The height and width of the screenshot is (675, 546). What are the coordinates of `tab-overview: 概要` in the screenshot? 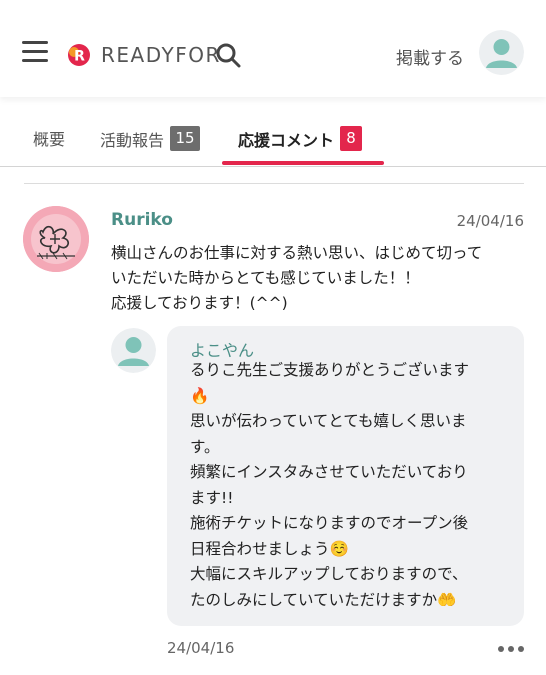 It's located at (49, 138).